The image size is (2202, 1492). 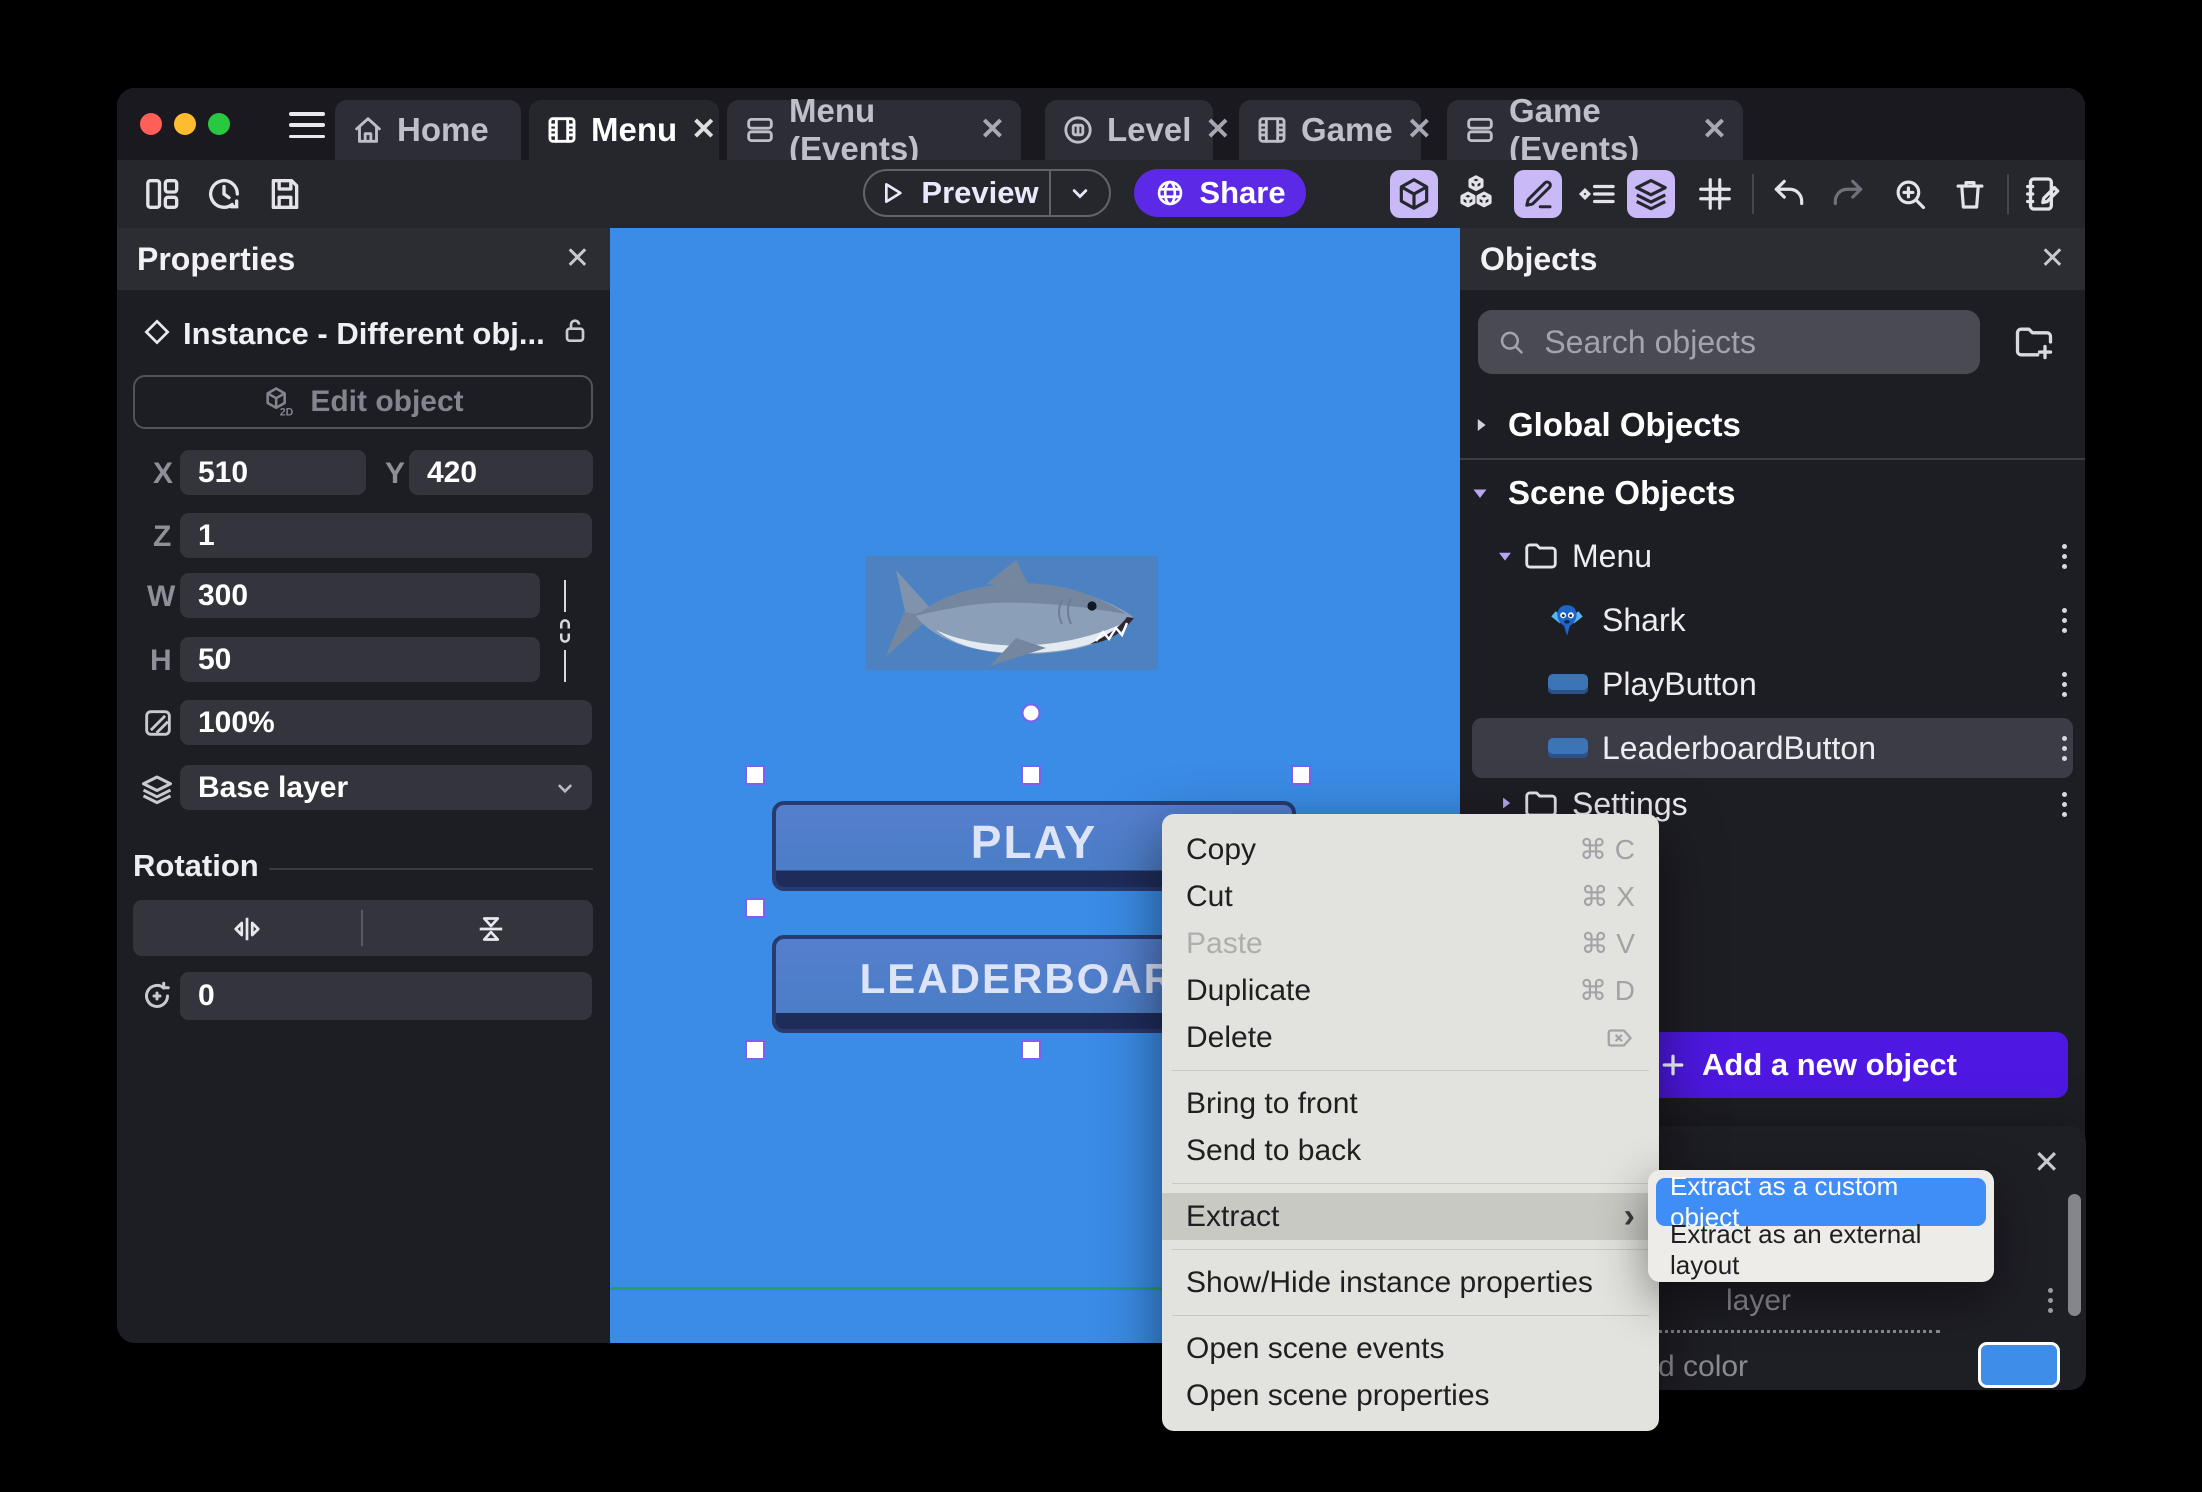 I want to click on panels-layout-icon, so click(x=162, y=194).